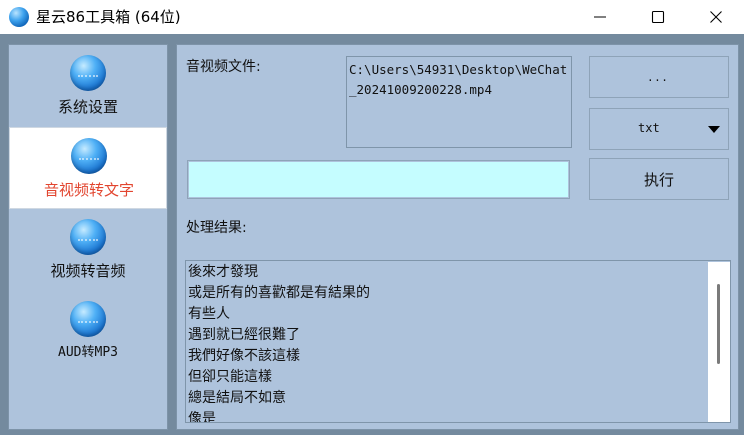 Image resolution: width=744 pixels, height=435 pixels. What do you see at coordinates (237, 398) in the screenshot?
I see `result-line: 總是結局不如意` at bounding box center [237, 398].